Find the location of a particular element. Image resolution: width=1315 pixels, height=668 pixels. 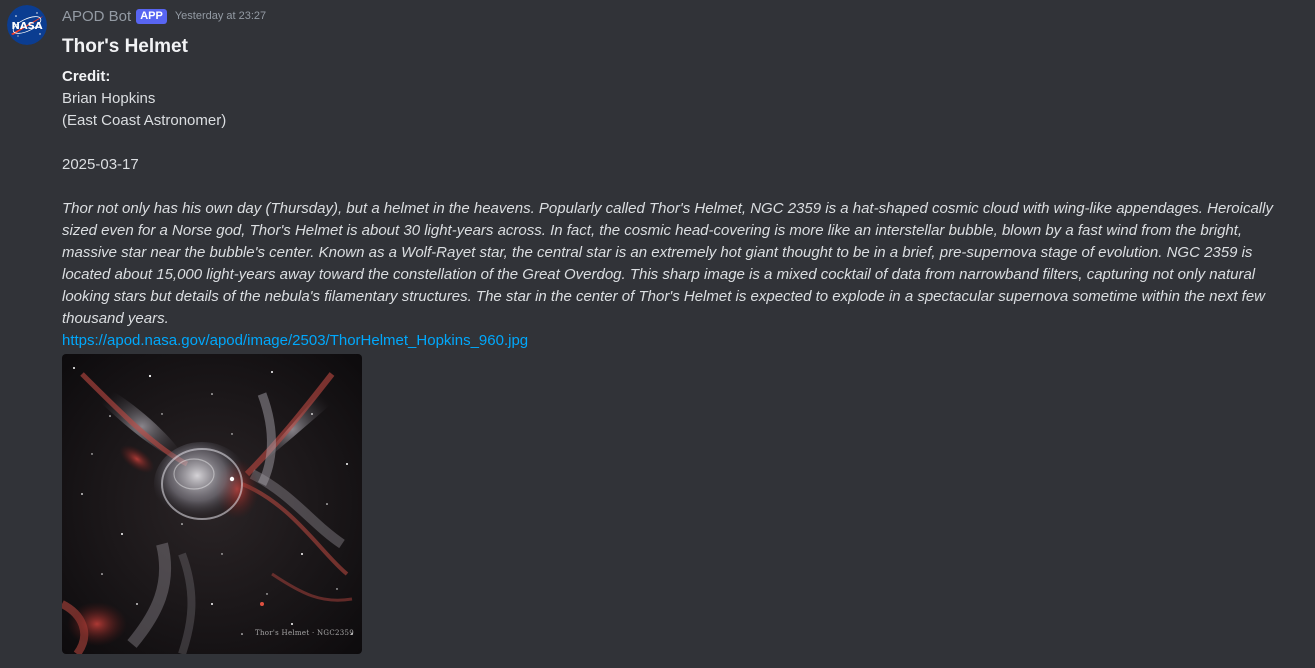

author-name: APOD Bot is located at coordinates (96, 16).